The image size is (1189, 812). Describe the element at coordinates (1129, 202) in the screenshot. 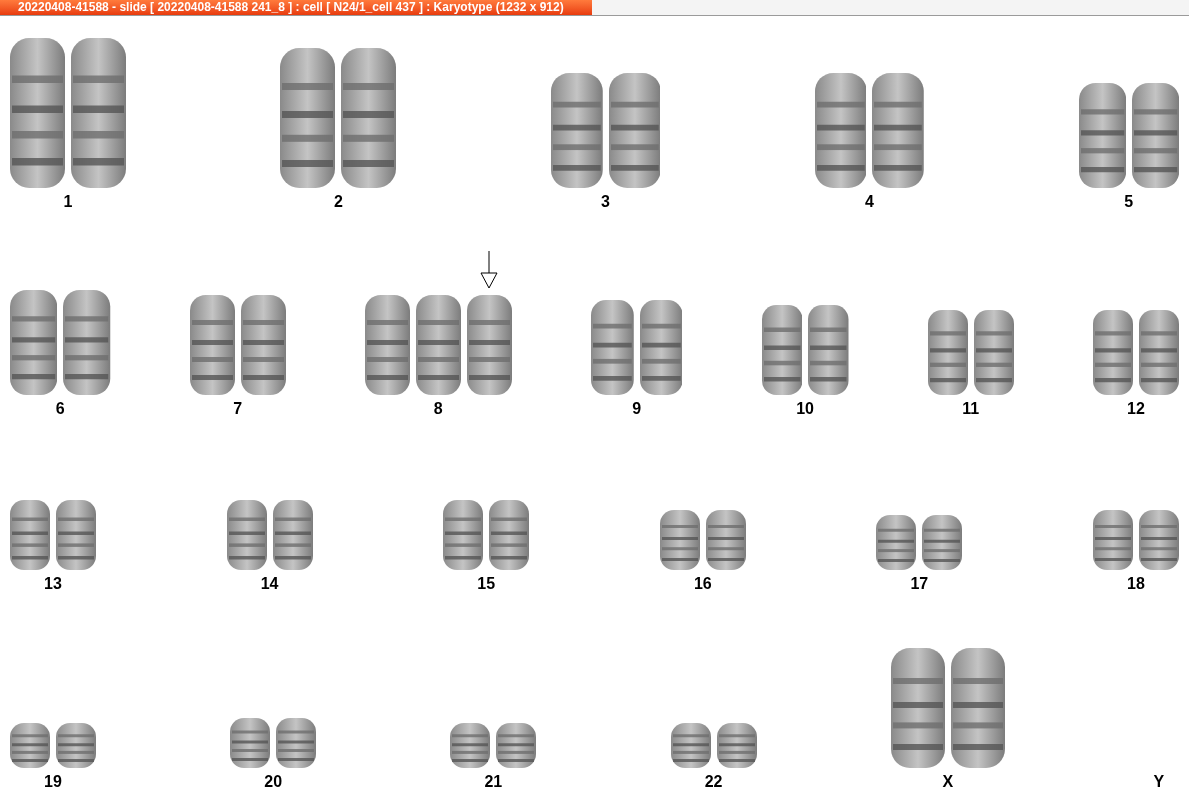

I see `chromosome-number: 5` at that location.